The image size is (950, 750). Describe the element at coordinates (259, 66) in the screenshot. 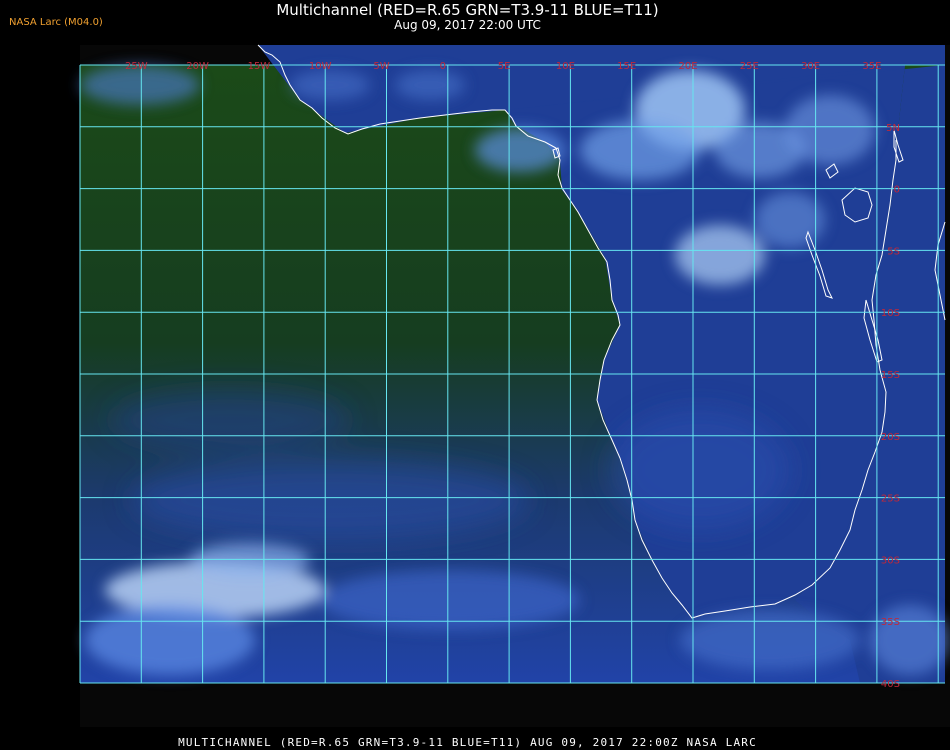

I see `longitude-label: 15W` at that location.